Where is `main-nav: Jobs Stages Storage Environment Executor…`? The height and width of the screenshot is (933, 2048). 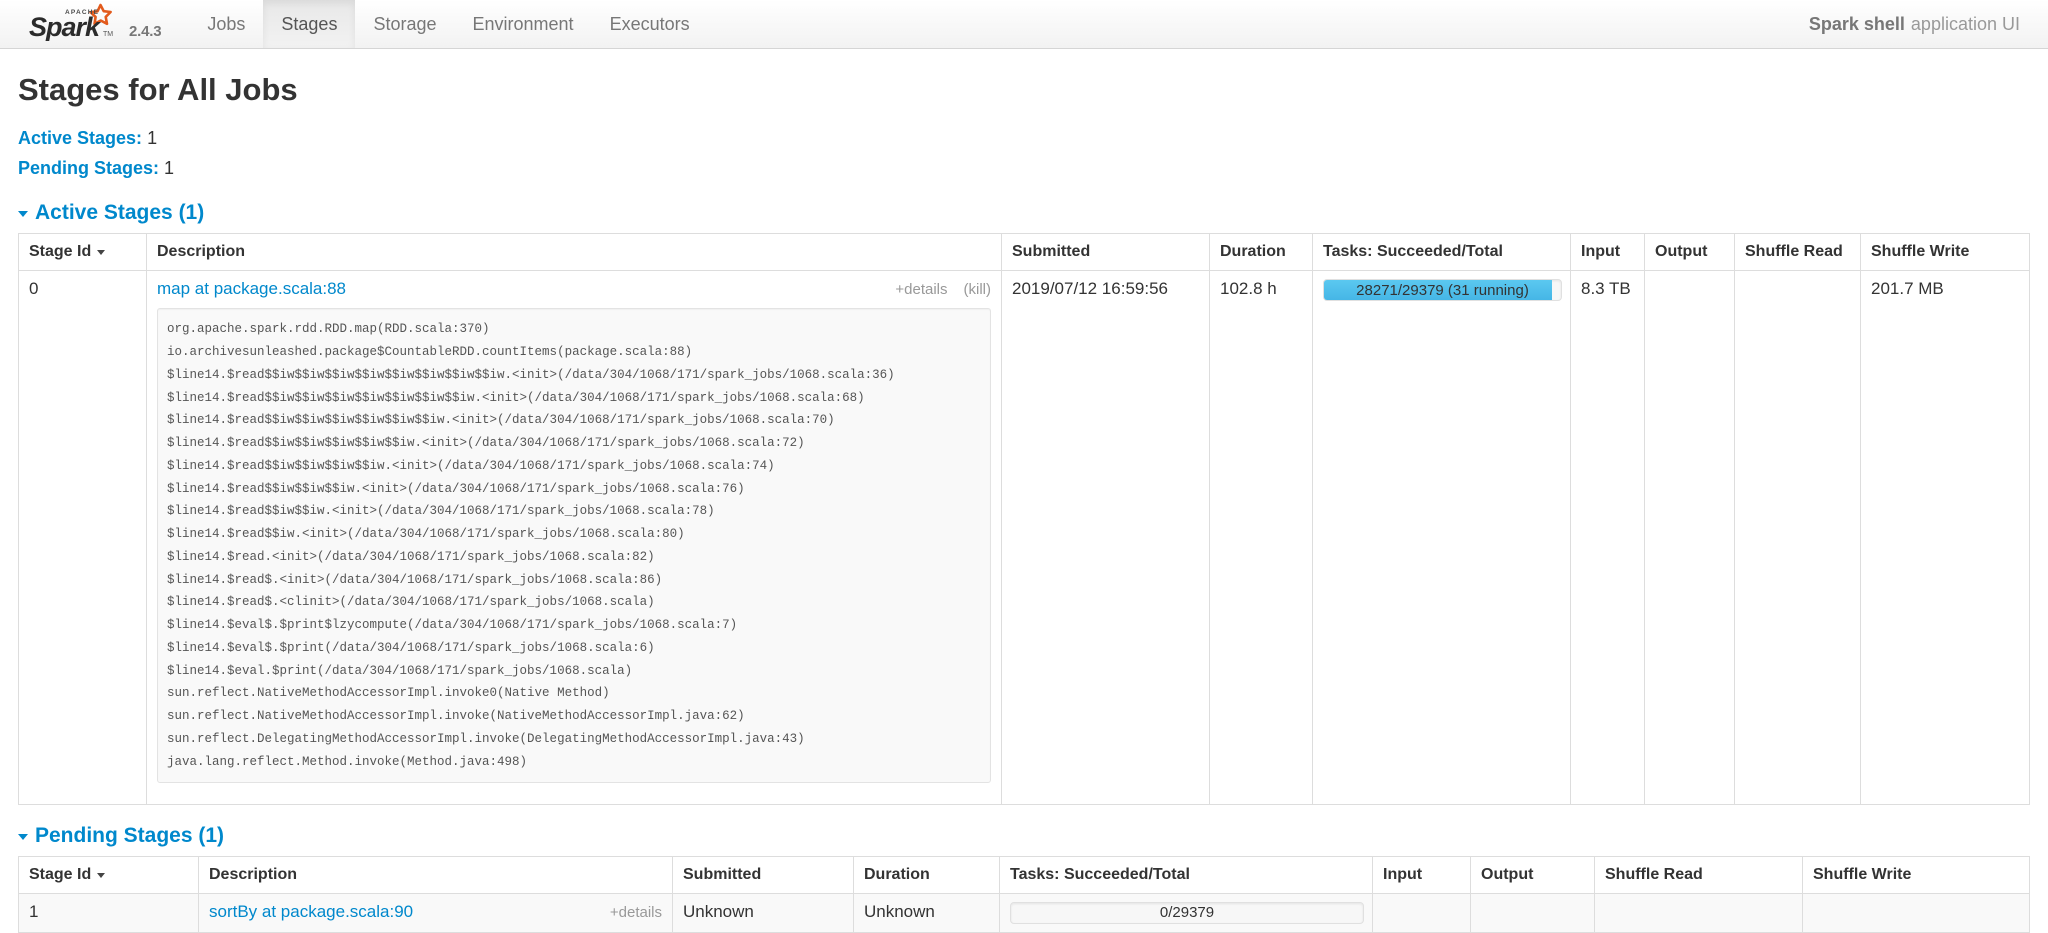
main-nav: Jobs Stages Storage Environment Executor… is located at coordinates (439, 24).